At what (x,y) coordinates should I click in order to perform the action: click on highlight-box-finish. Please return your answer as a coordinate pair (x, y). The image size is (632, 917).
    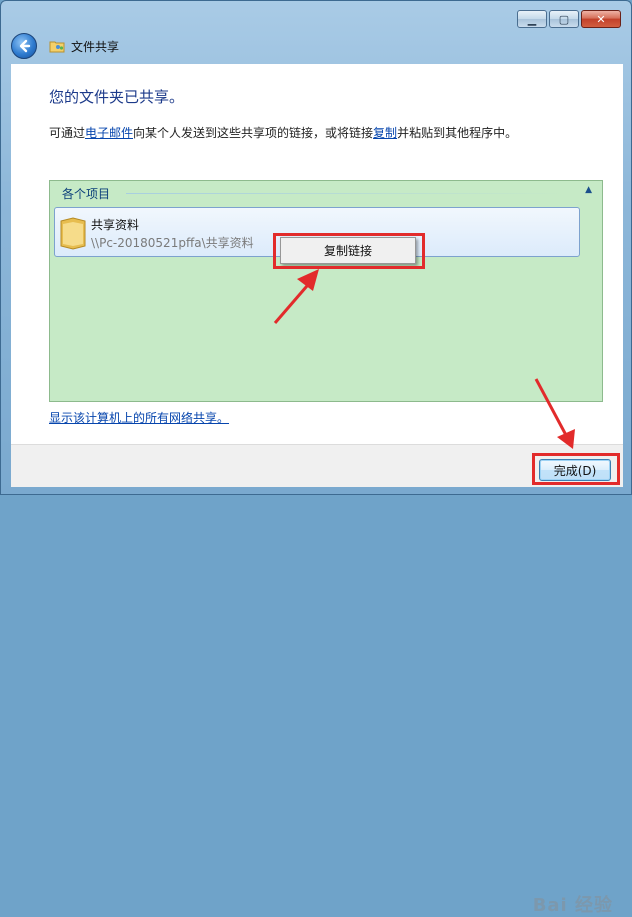
    Looking at the image, I should click on (576, 469).